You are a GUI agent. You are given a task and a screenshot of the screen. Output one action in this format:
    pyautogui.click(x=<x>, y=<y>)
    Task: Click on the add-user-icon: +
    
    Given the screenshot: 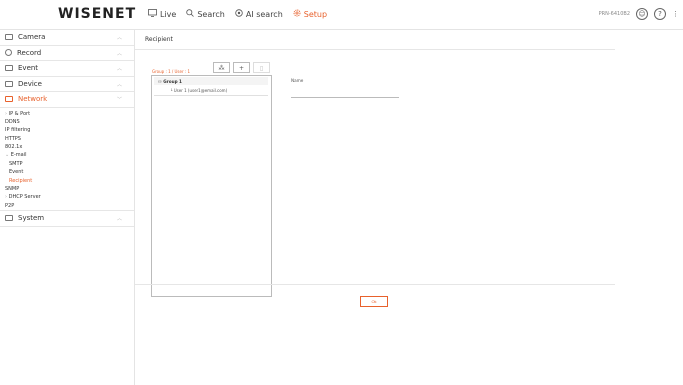 What is the action you would take?
    pyautogui.click(x=241, y=68)
    